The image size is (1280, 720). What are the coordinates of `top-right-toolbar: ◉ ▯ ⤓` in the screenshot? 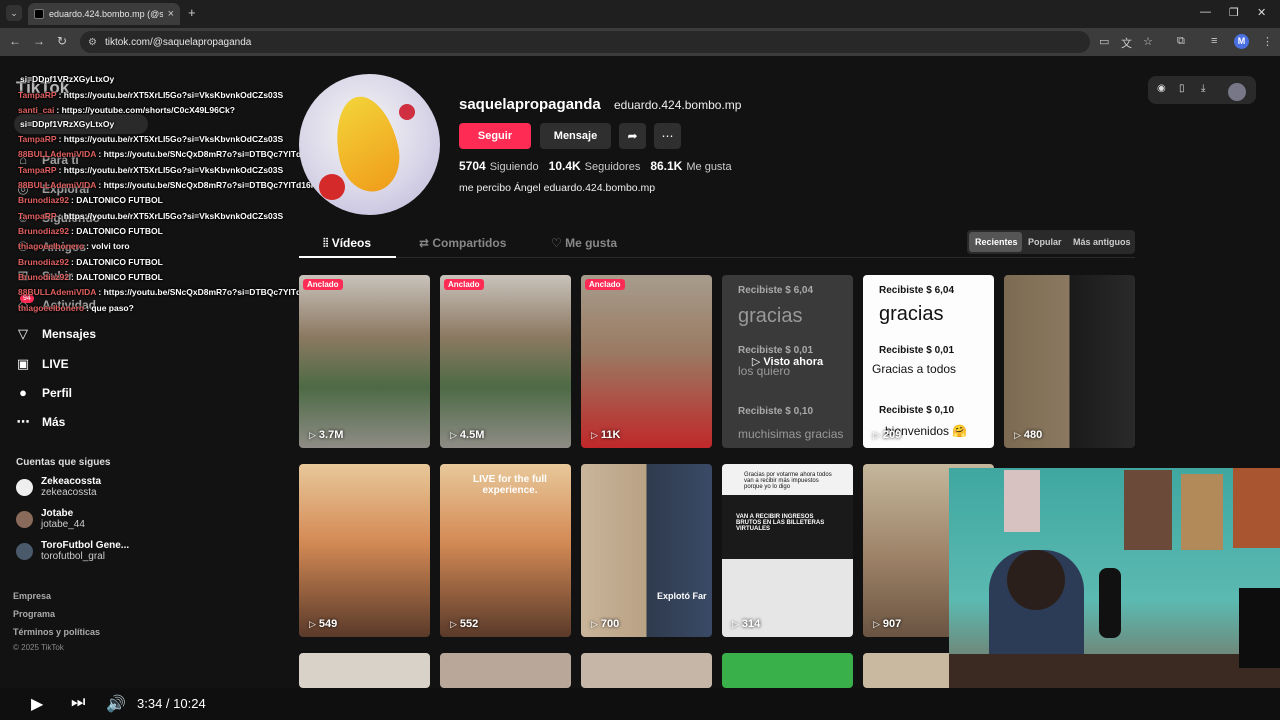 It's located at (1202, 90).